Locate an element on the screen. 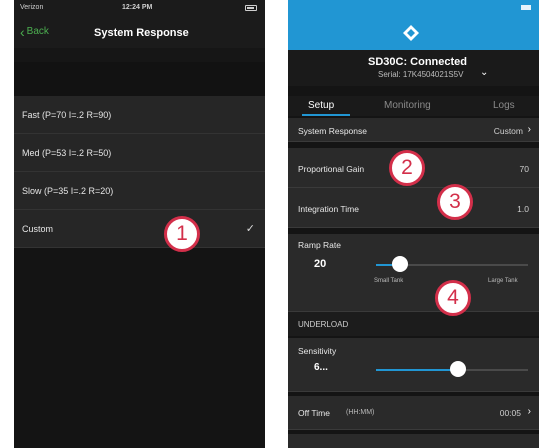 The width and height of the screenshot is (539, 448). option-med: Med (P=53 I=.2 R=50) is located at coordinates (139, 153).